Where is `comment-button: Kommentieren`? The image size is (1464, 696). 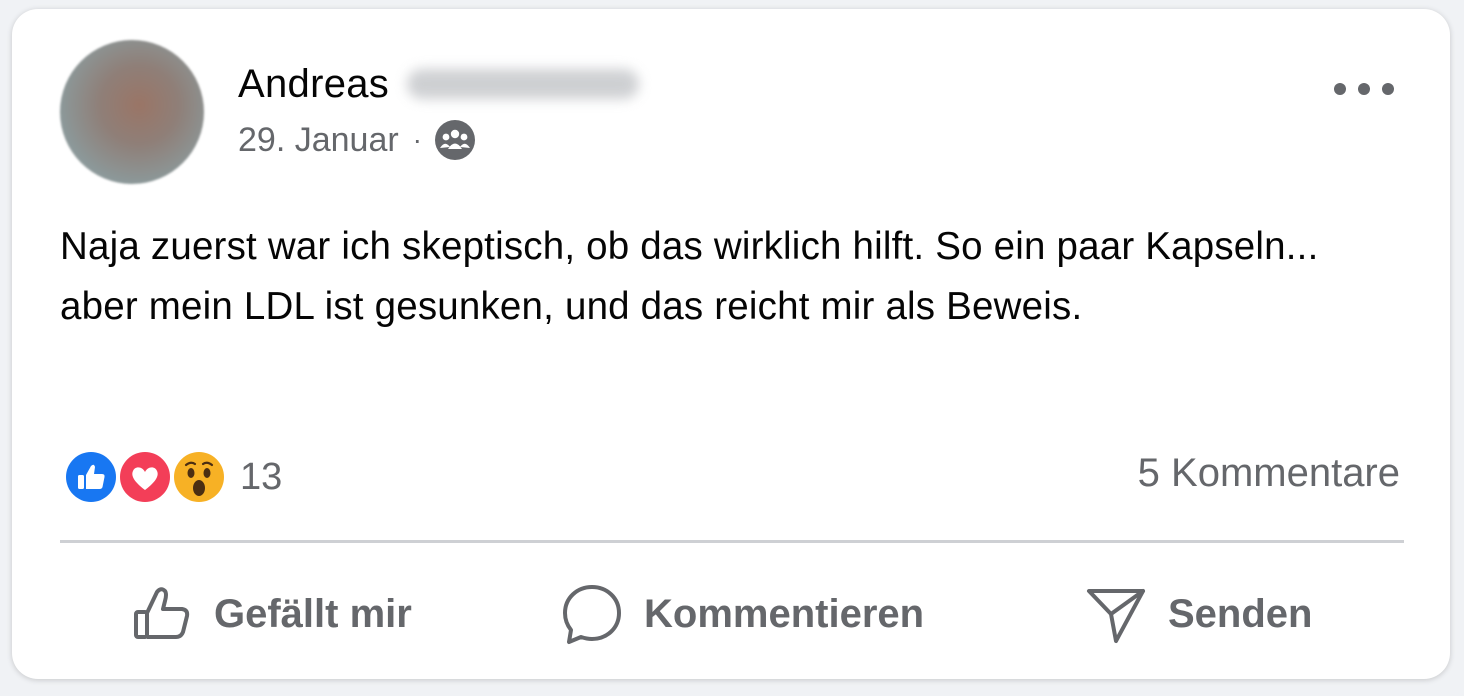 comment-button: Kommentieren is located at coordinates (742, 614).